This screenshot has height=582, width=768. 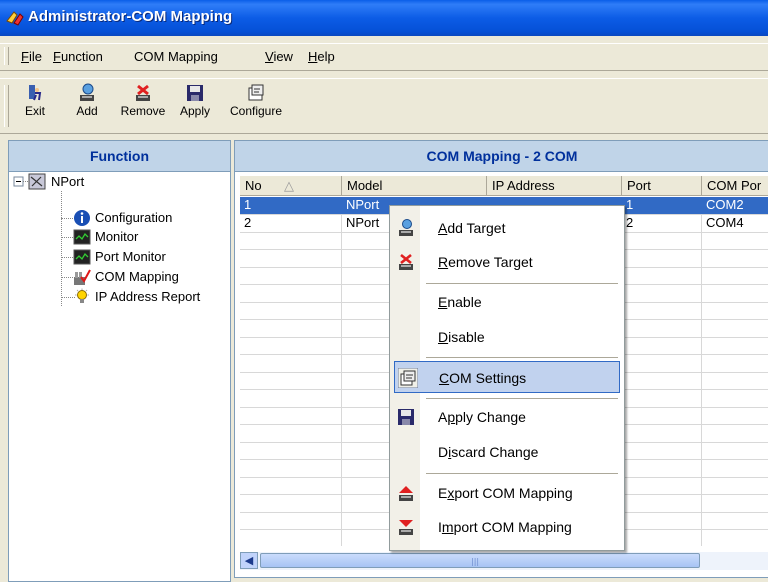 I want to click on menu-disable: Disable, so click(x=507, y=337).